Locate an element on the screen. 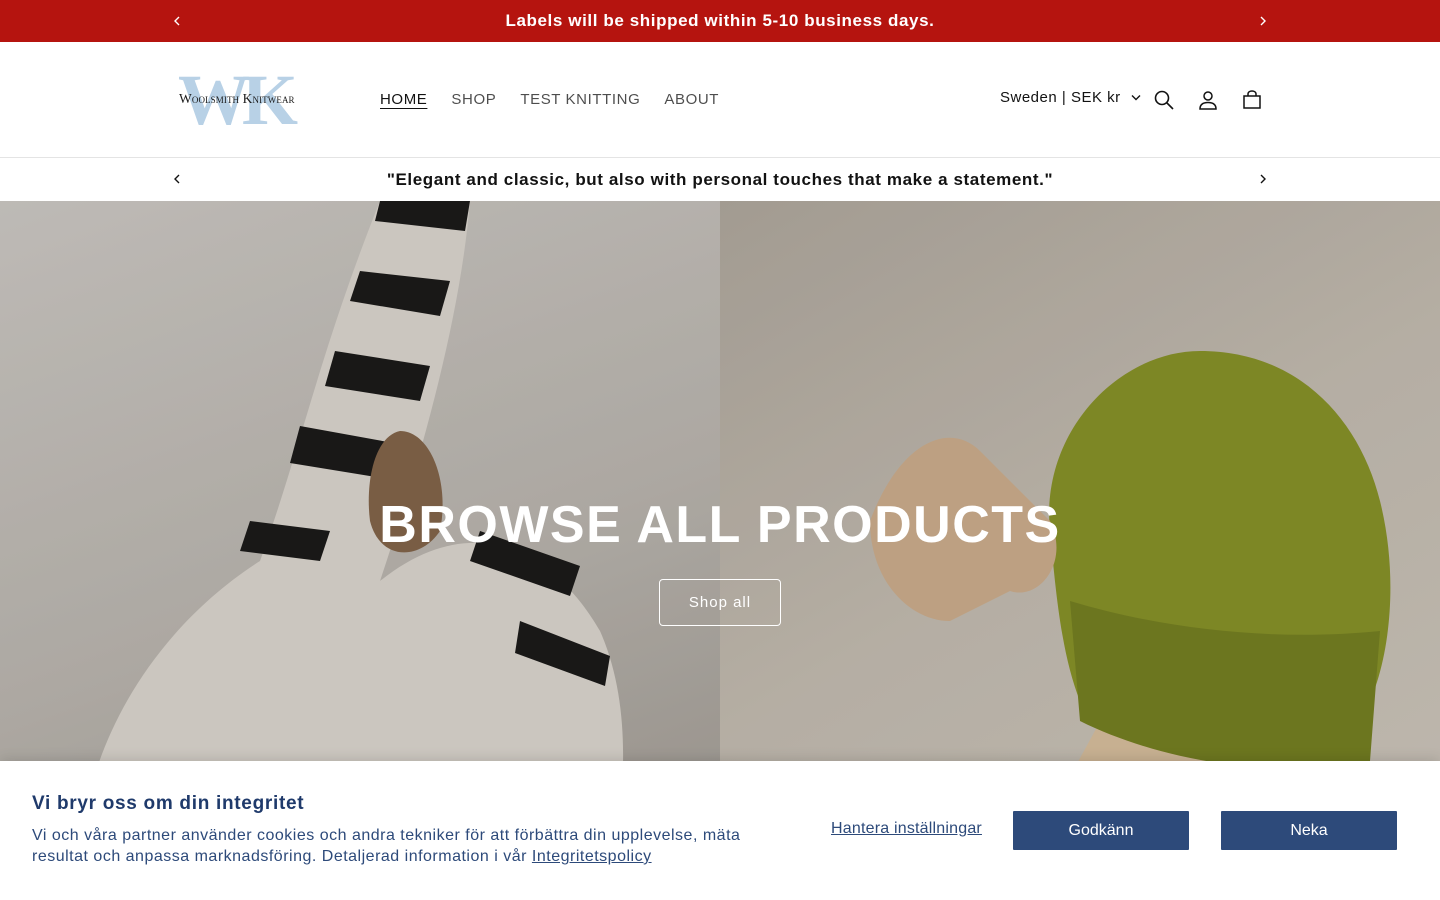  cookie-title: Vi bryr oss om din integritet is located at coordinates (168, 803).